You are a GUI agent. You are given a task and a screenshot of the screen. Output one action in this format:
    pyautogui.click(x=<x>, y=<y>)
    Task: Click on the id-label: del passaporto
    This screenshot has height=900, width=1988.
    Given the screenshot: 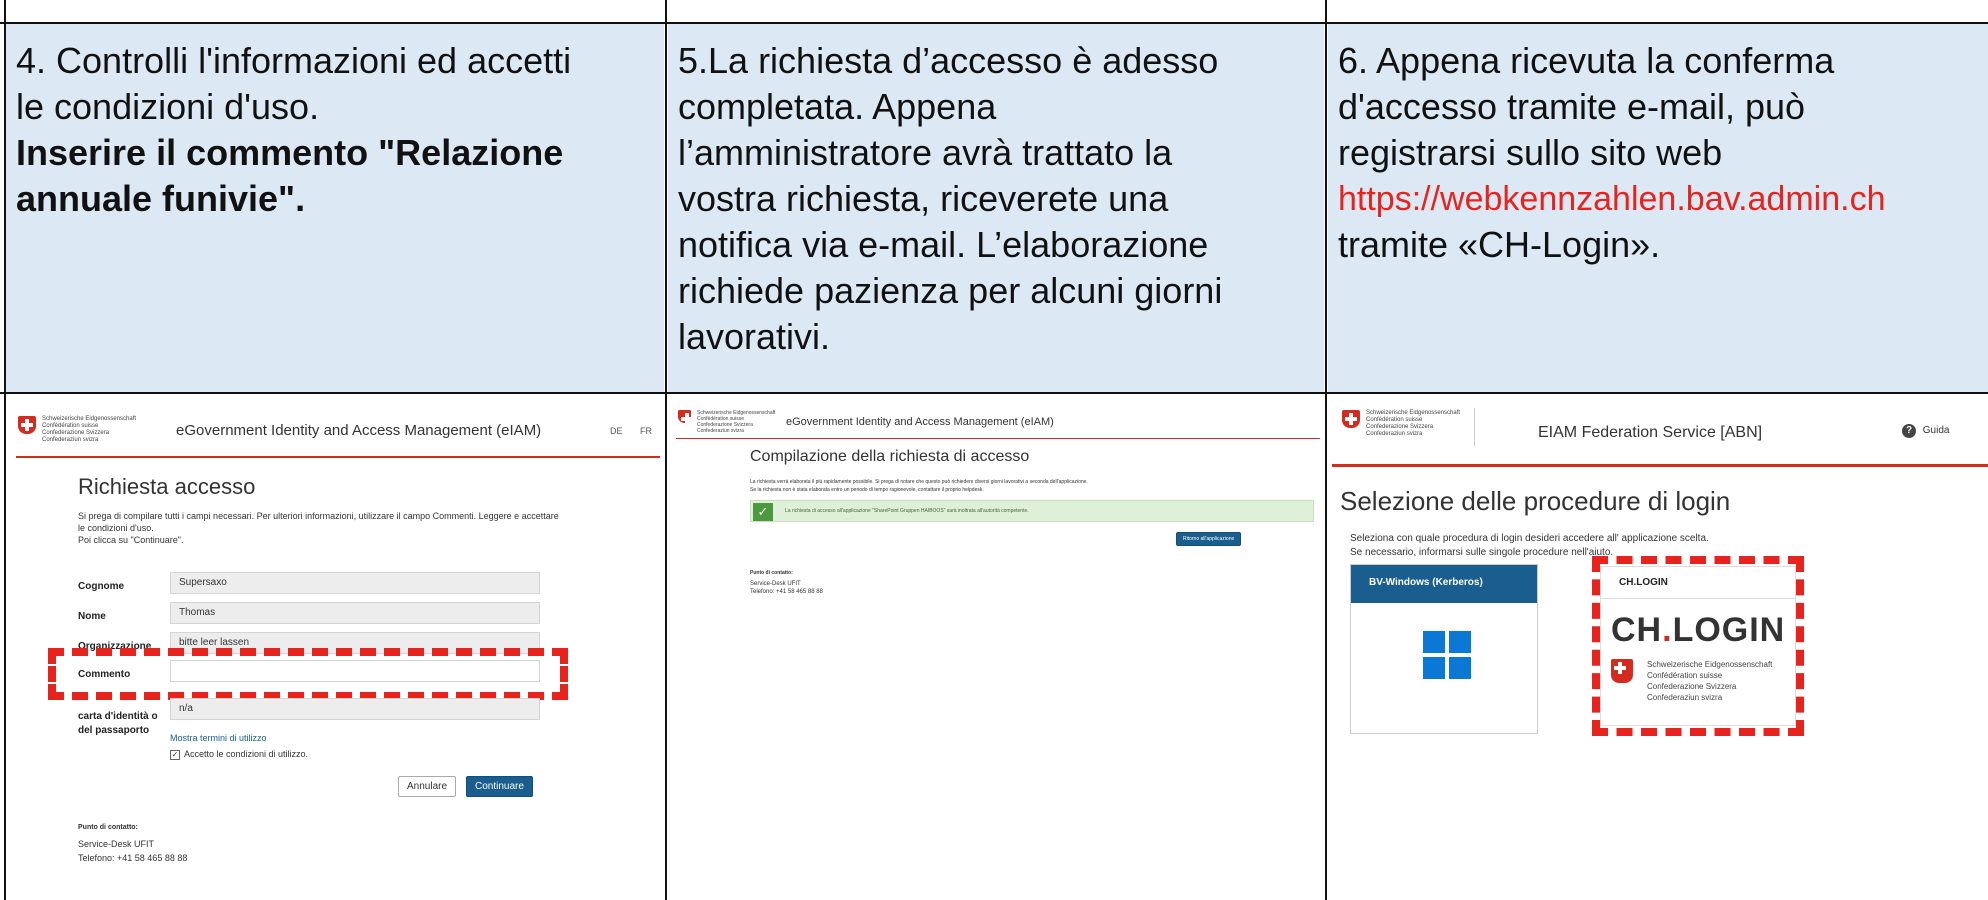 What is the action you would take?
    pyautogui.click(x=114, y=730)
    